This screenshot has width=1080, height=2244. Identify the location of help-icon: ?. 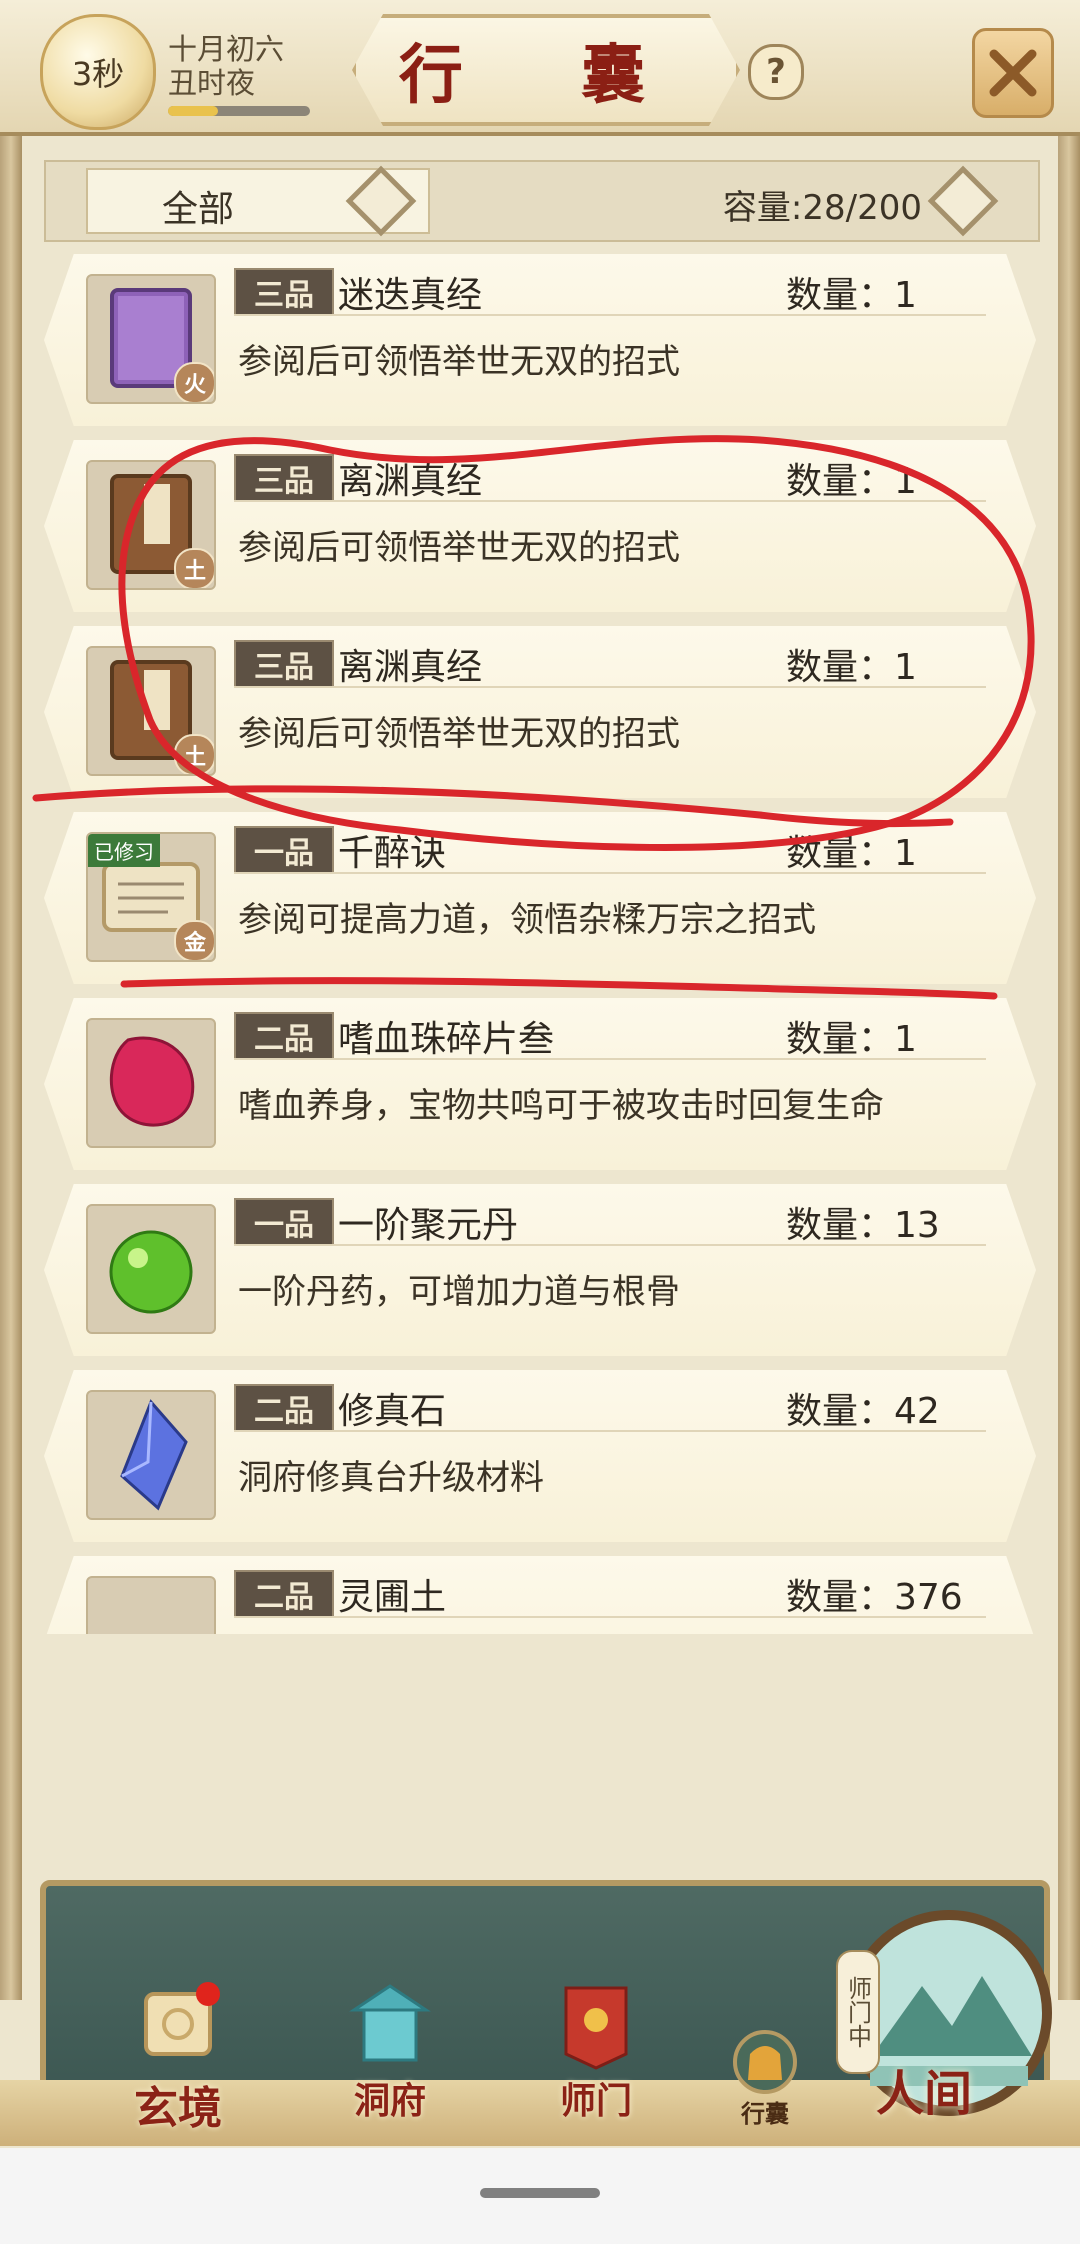
(776, 72).